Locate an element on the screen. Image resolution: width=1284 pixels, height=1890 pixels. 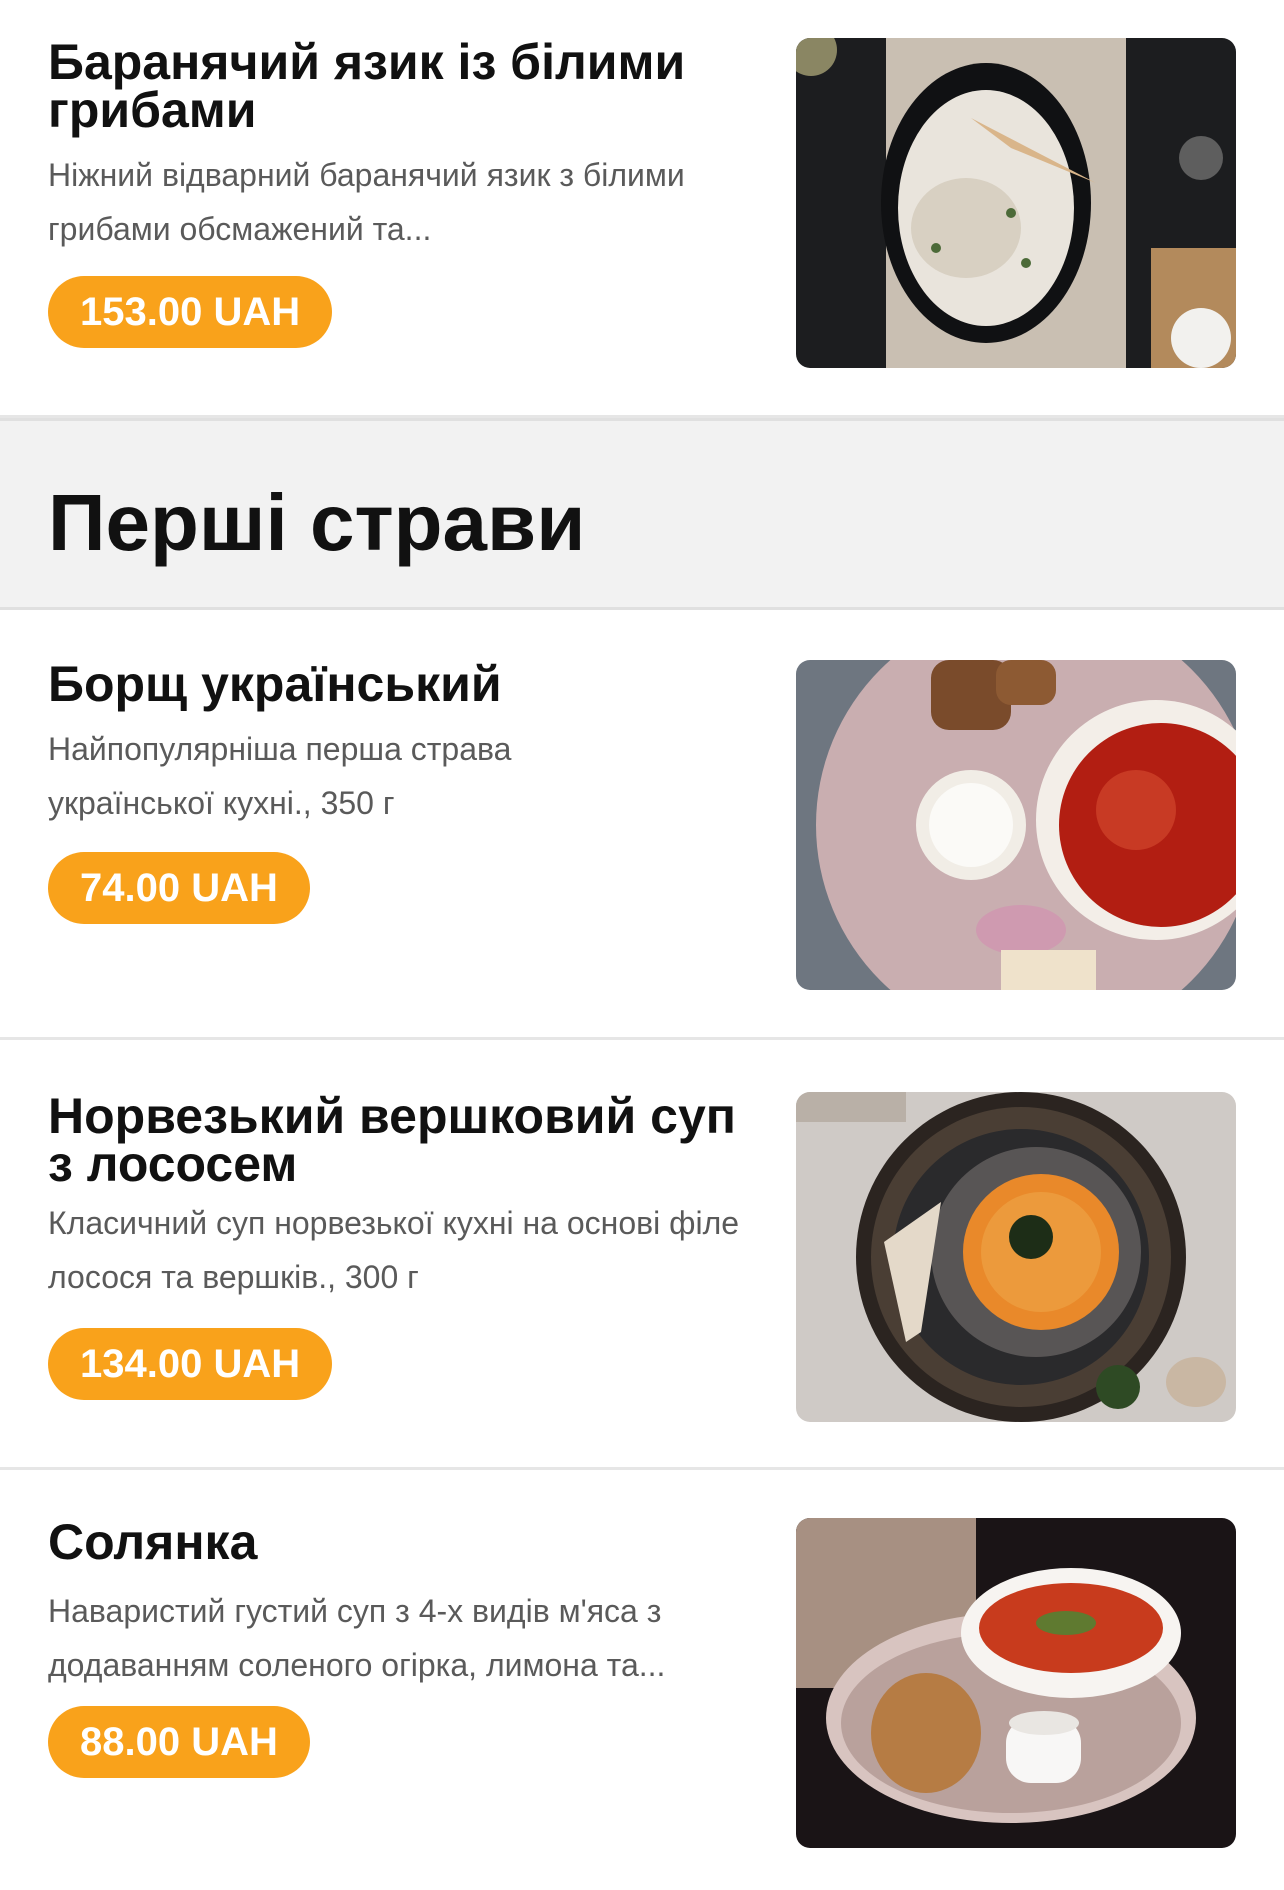
price-button: 74.00 UAH is located at coordinates (179, 888).